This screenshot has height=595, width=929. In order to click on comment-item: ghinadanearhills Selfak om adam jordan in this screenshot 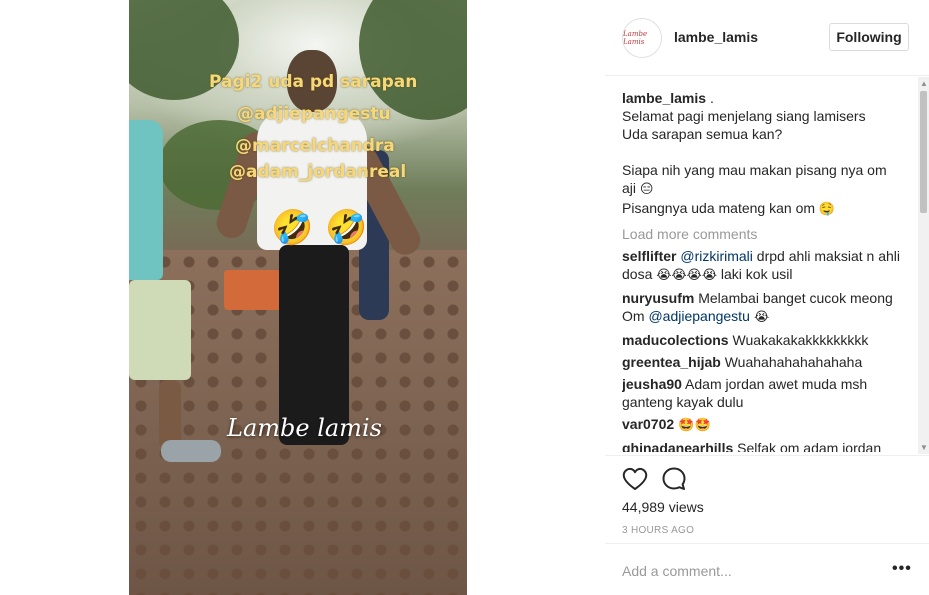, I will do `click(768, 445)`.